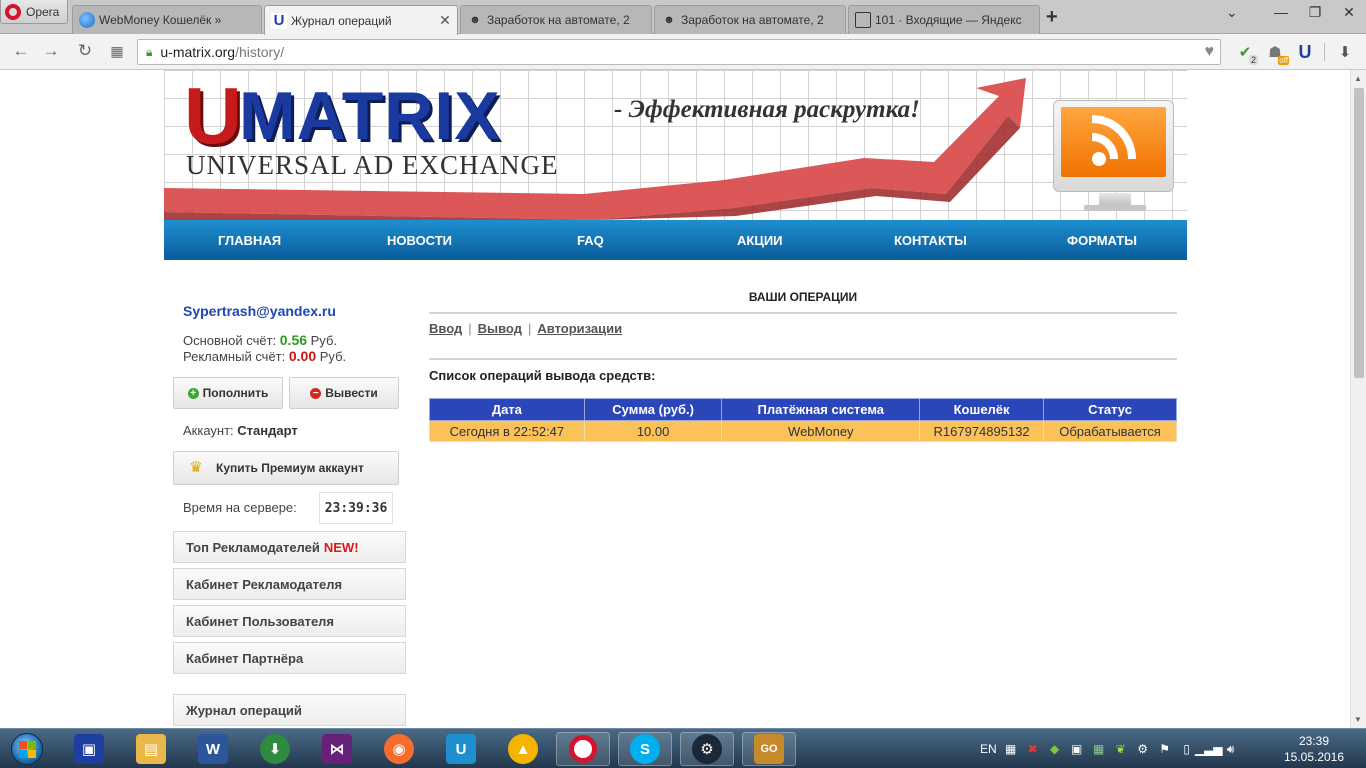  I want to click on flag-tray-icon: ⚑, so click(1165, 749).